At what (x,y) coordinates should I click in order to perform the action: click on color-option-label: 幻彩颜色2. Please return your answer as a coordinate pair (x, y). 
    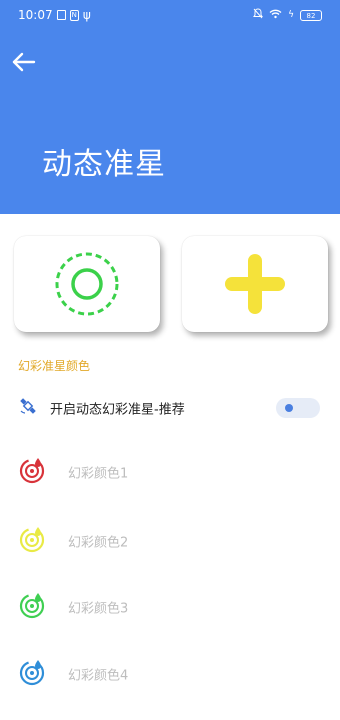
    Looking at the image, I should click on (98, 543).